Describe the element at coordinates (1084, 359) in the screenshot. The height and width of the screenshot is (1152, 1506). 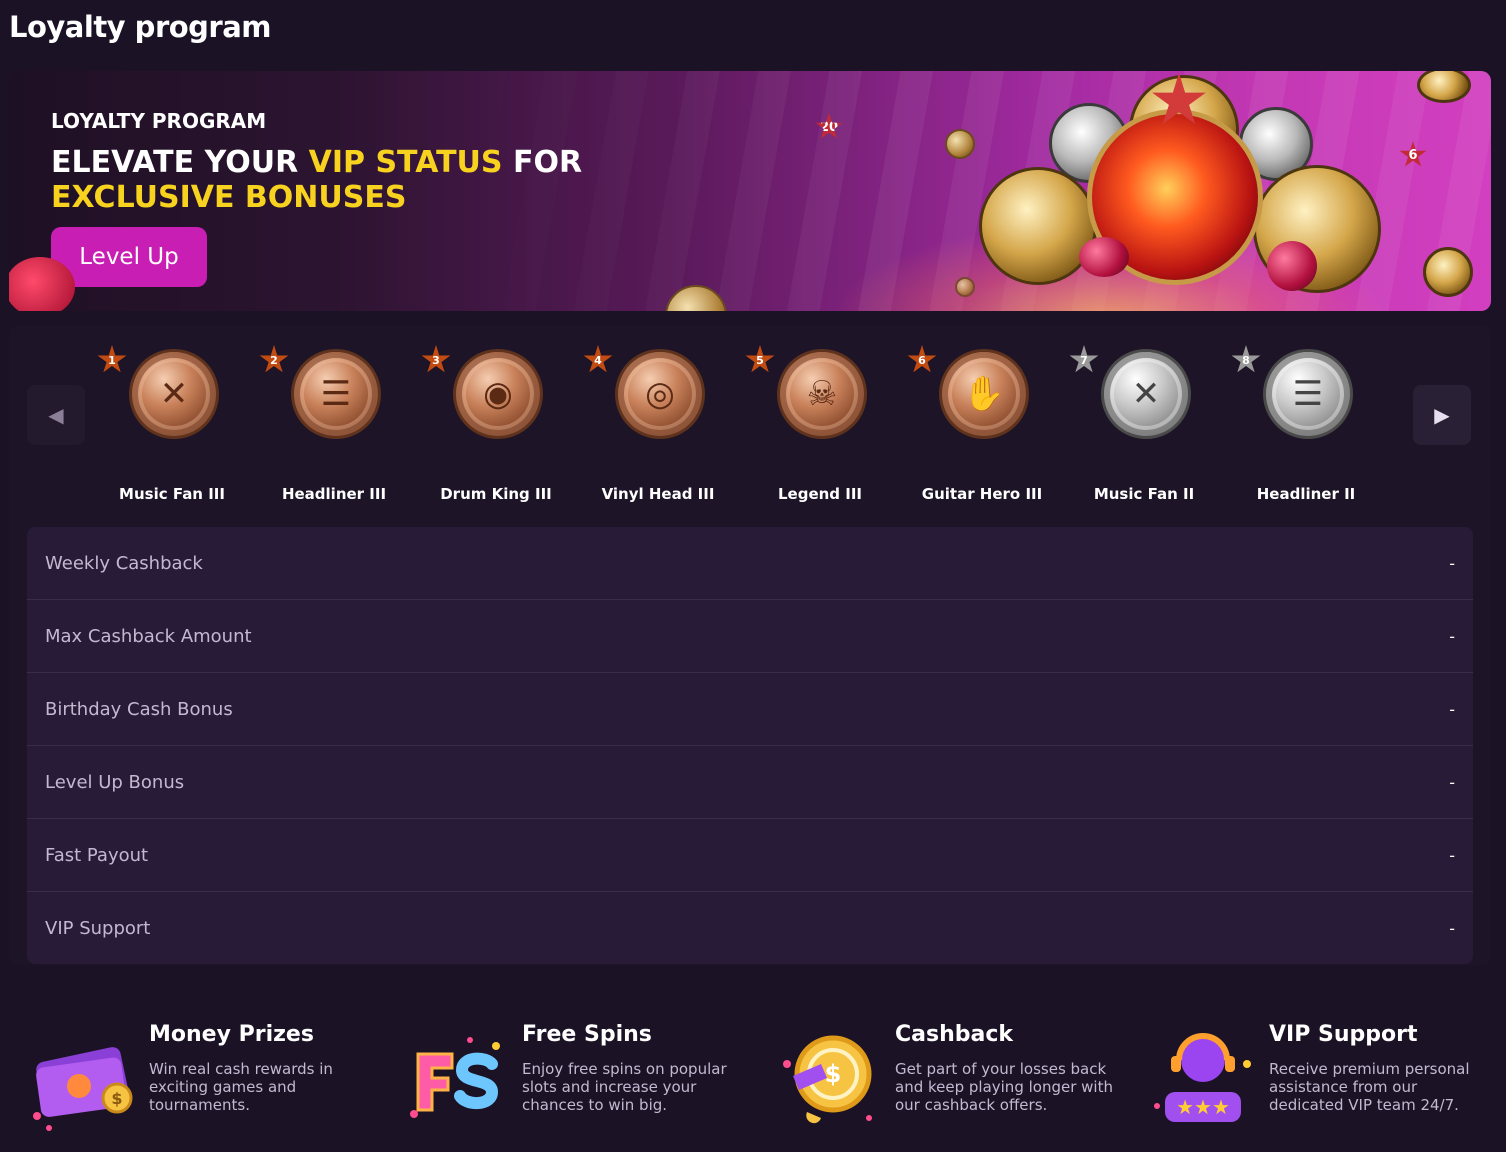
I see `level-number-badge: 7` at that location.